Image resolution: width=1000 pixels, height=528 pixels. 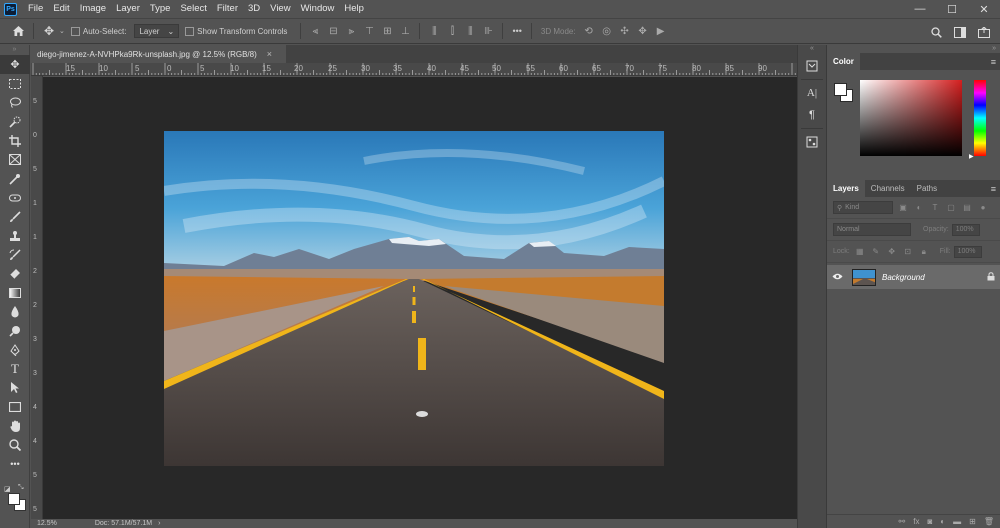 I want to click on search-icon, so click(x=936, y=32).